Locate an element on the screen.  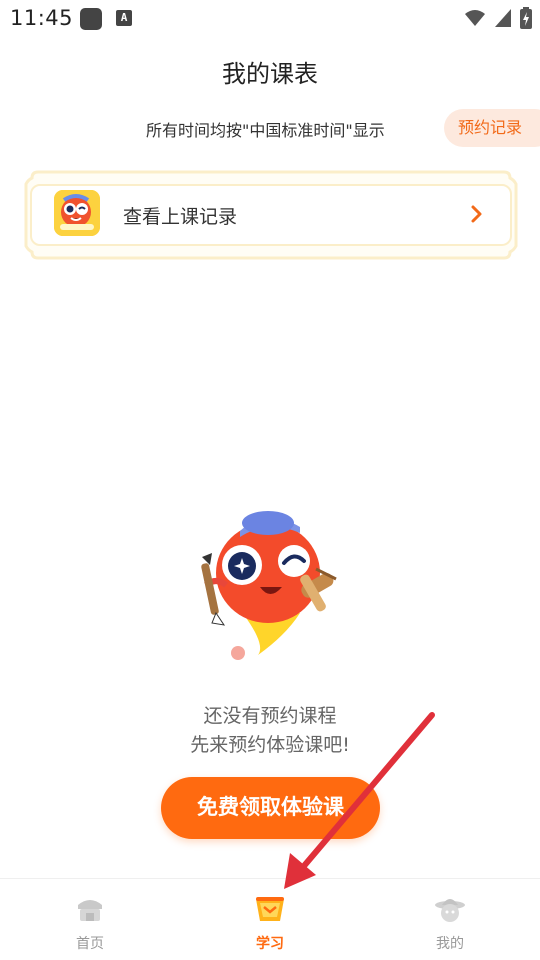
cell-signal-icon is located at coordinates (503, 18).